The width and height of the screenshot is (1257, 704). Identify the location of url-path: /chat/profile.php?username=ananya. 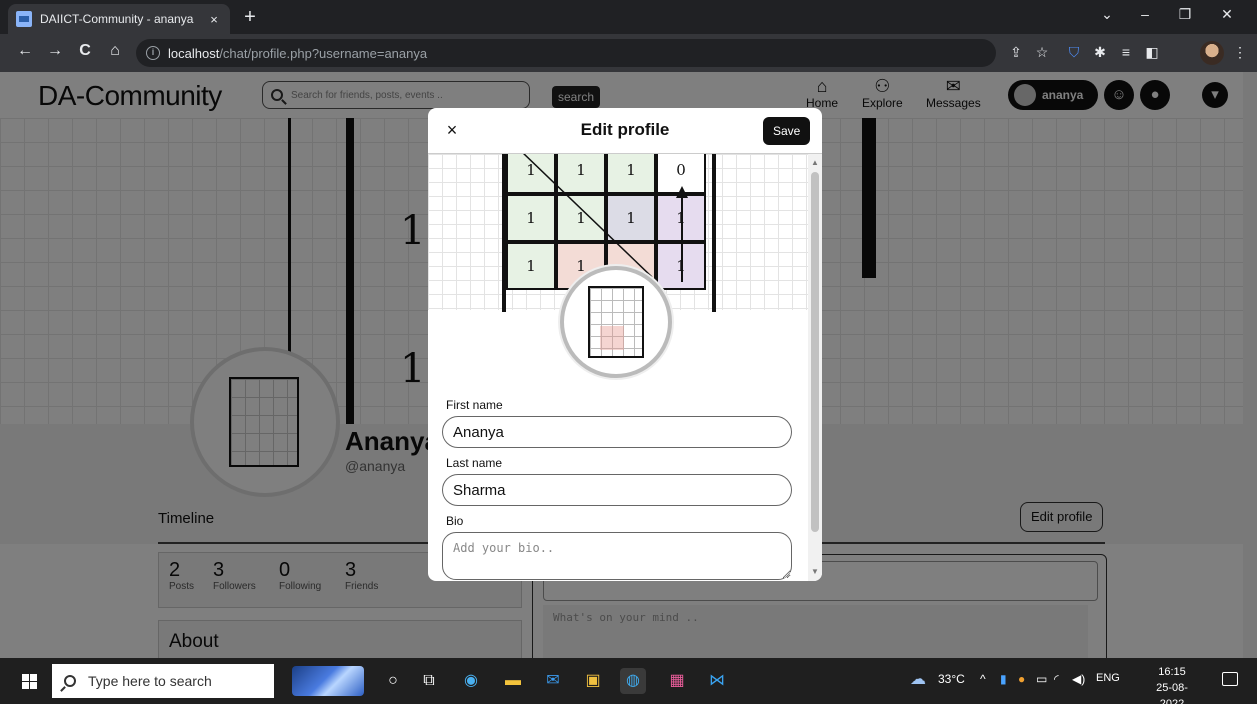
(323, 53).